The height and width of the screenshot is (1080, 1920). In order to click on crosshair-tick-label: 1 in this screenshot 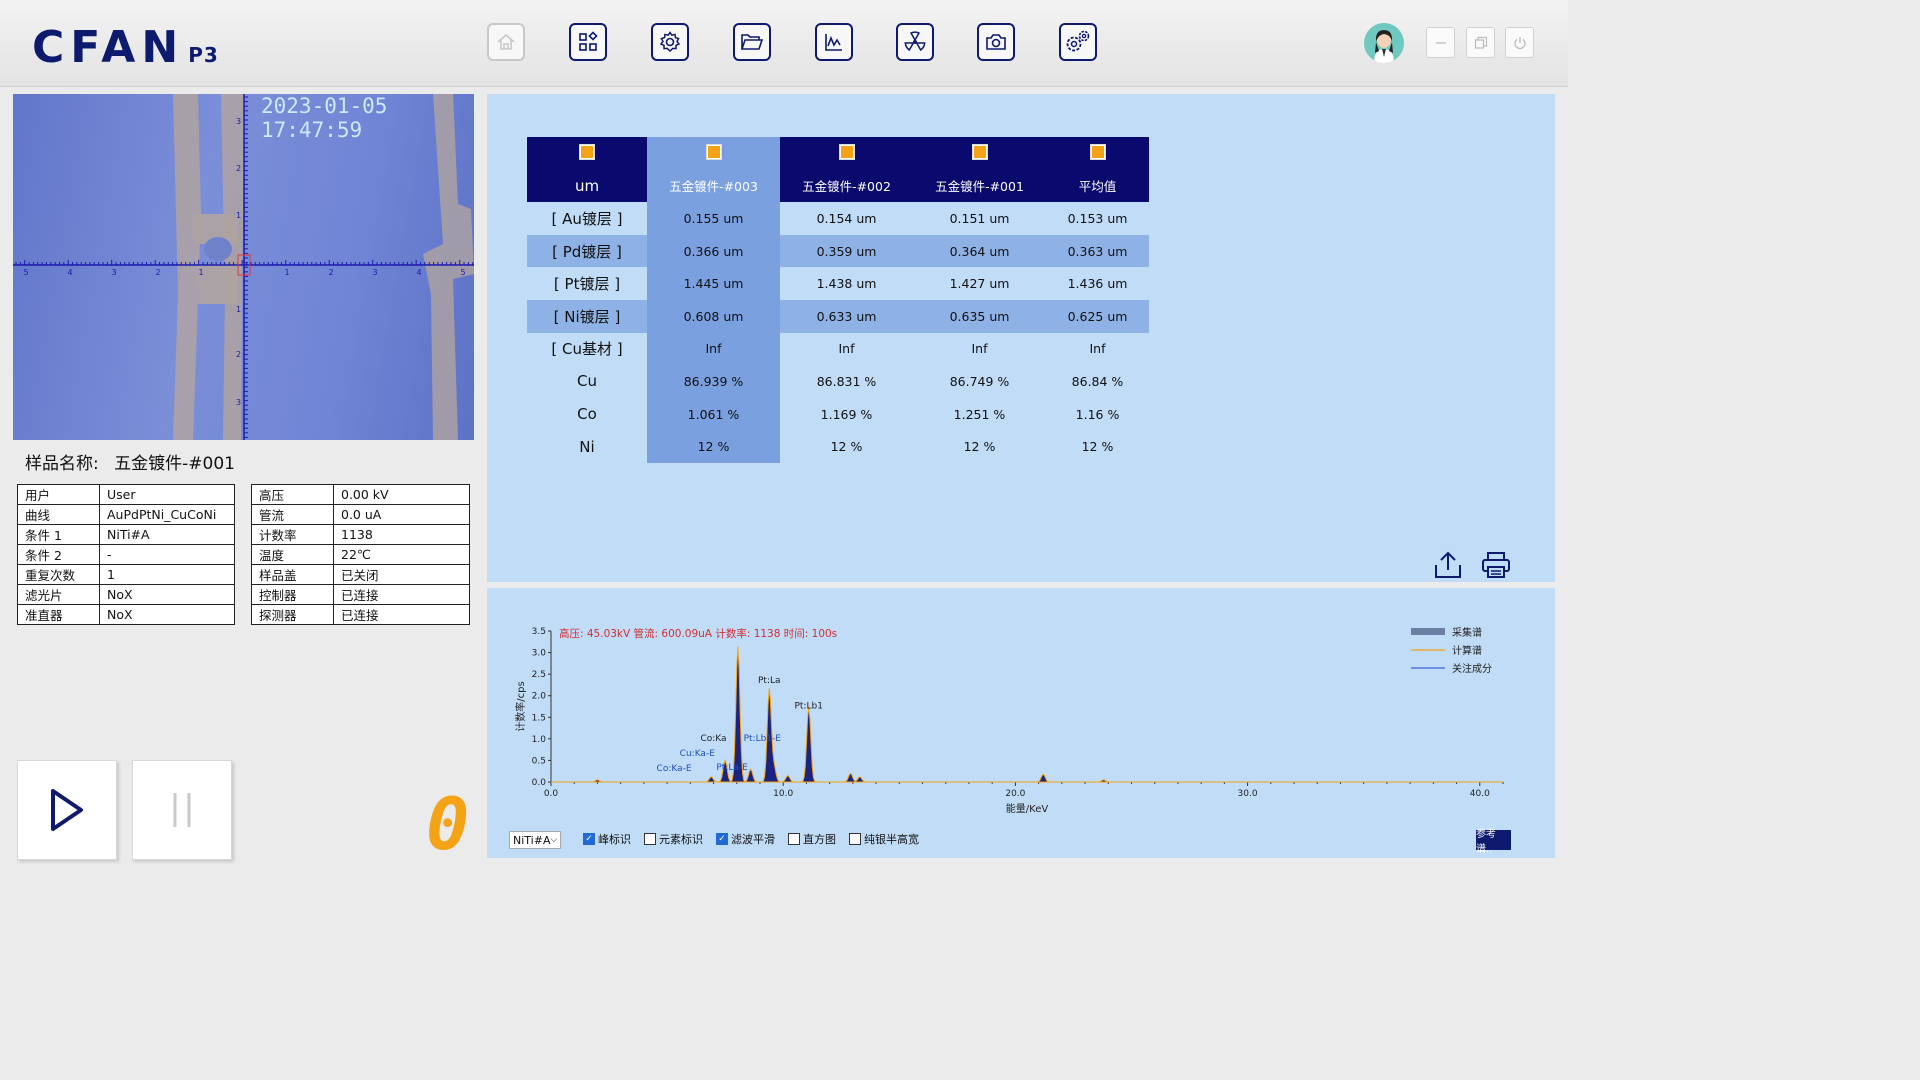, I will do `click(286, 272)`.